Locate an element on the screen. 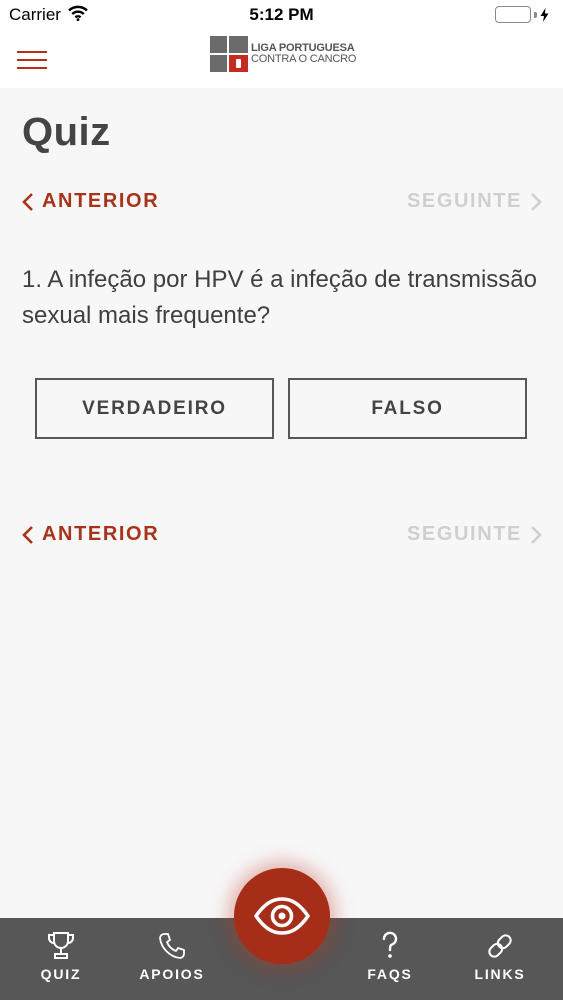 This screenshot has height=1000, width=563. clock: 5:12 PM is located at coordinates (281, 14).